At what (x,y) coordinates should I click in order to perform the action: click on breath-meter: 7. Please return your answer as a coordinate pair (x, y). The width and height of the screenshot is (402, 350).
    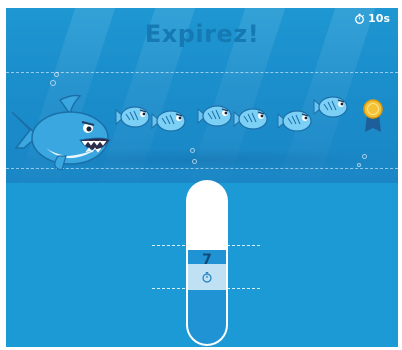
    Looking at the image, I should click on (207, 263).